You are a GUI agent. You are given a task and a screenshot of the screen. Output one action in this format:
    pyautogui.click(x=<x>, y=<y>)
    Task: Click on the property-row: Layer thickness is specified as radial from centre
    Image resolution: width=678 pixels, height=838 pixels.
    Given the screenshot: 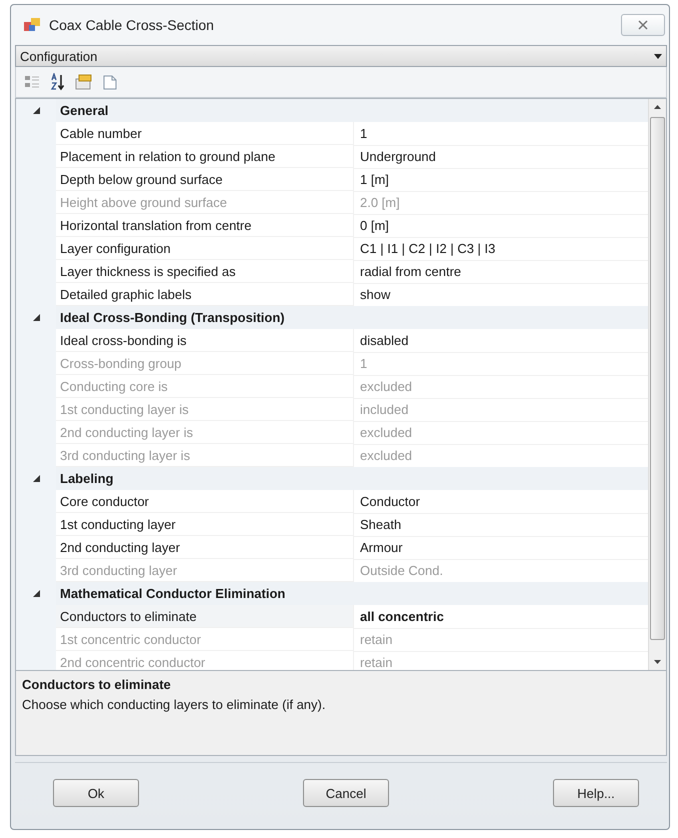 What is the action you would take?
    pyautogui.click(x=332, y=271)
    